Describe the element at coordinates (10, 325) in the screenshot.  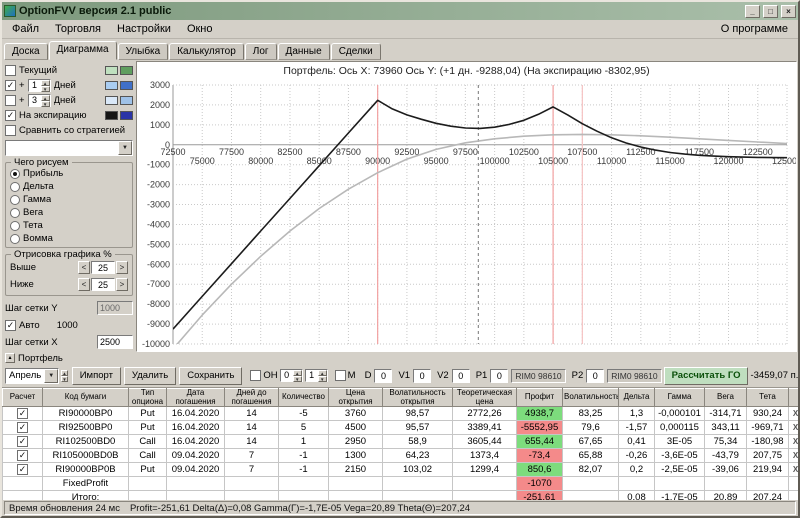
I see `auto-checkbox: ✓` at that location.